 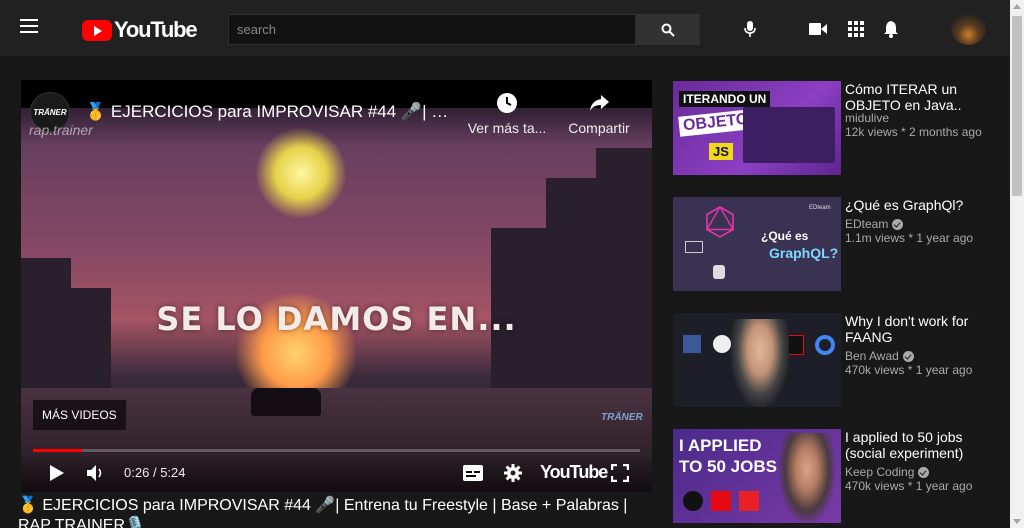 I want to click on apps-grid-icon, so click(x=856, y=29).